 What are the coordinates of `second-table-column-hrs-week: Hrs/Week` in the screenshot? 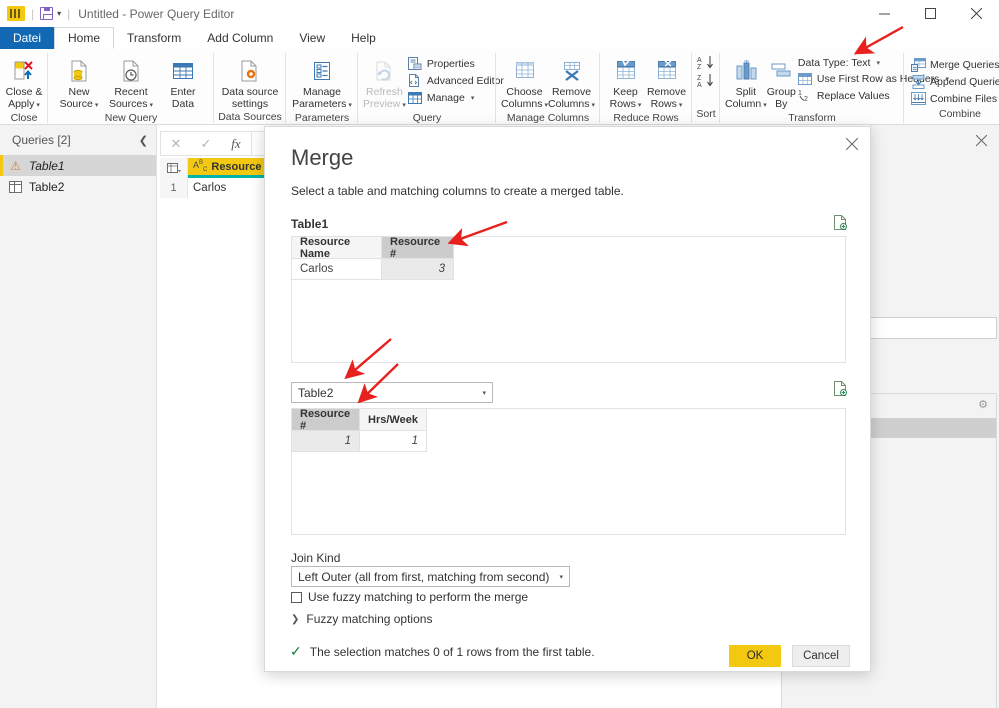 It's located at (393, 420).